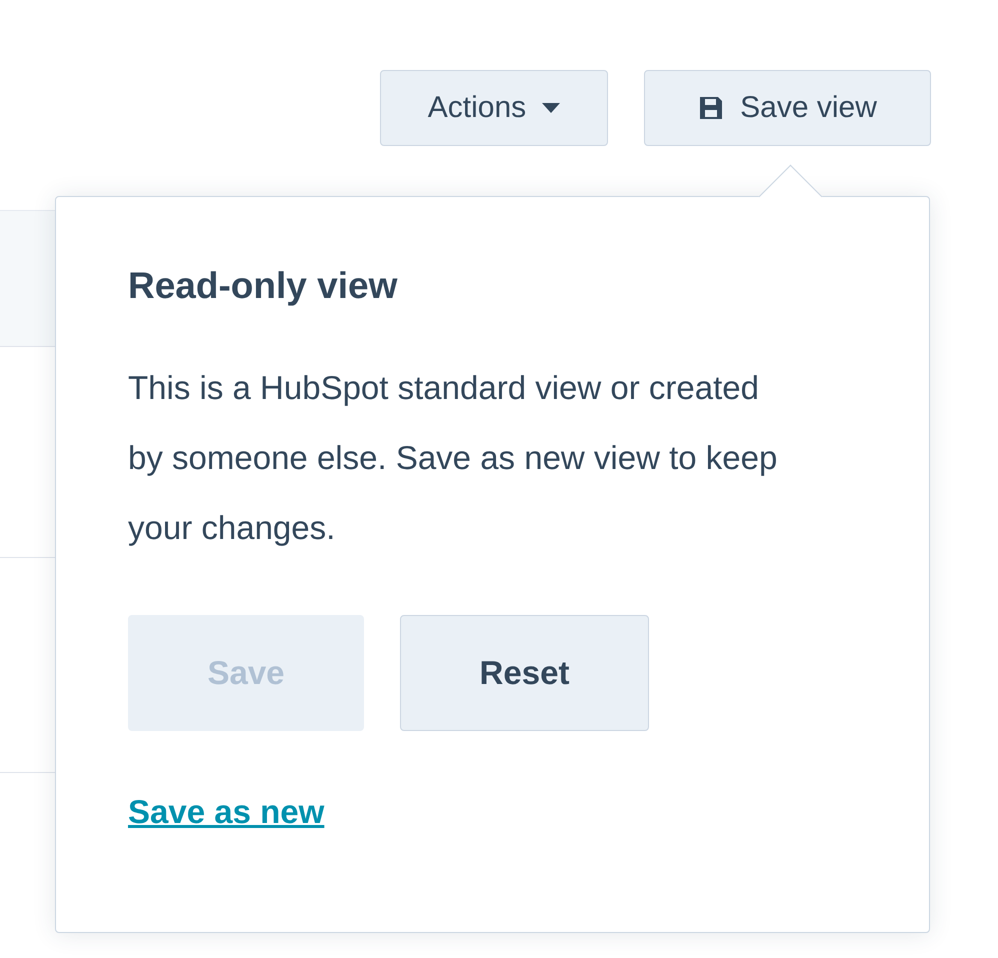  What do you see at coordinates (453, 458) in the screenshot?
I see `popover-message: This is a HubSpot standard view or created by someone else. Save as new view to keep your changes.` at bounding box center [453, 458].